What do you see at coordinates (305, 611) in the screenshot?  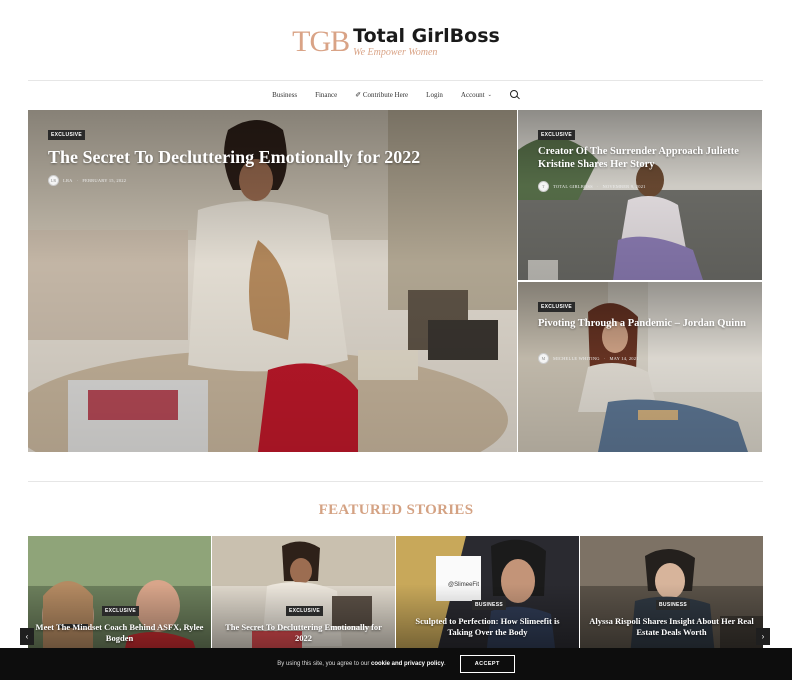 I see `featured-badge-2: EXCLUSIVE` at bounding box center [305, 611].